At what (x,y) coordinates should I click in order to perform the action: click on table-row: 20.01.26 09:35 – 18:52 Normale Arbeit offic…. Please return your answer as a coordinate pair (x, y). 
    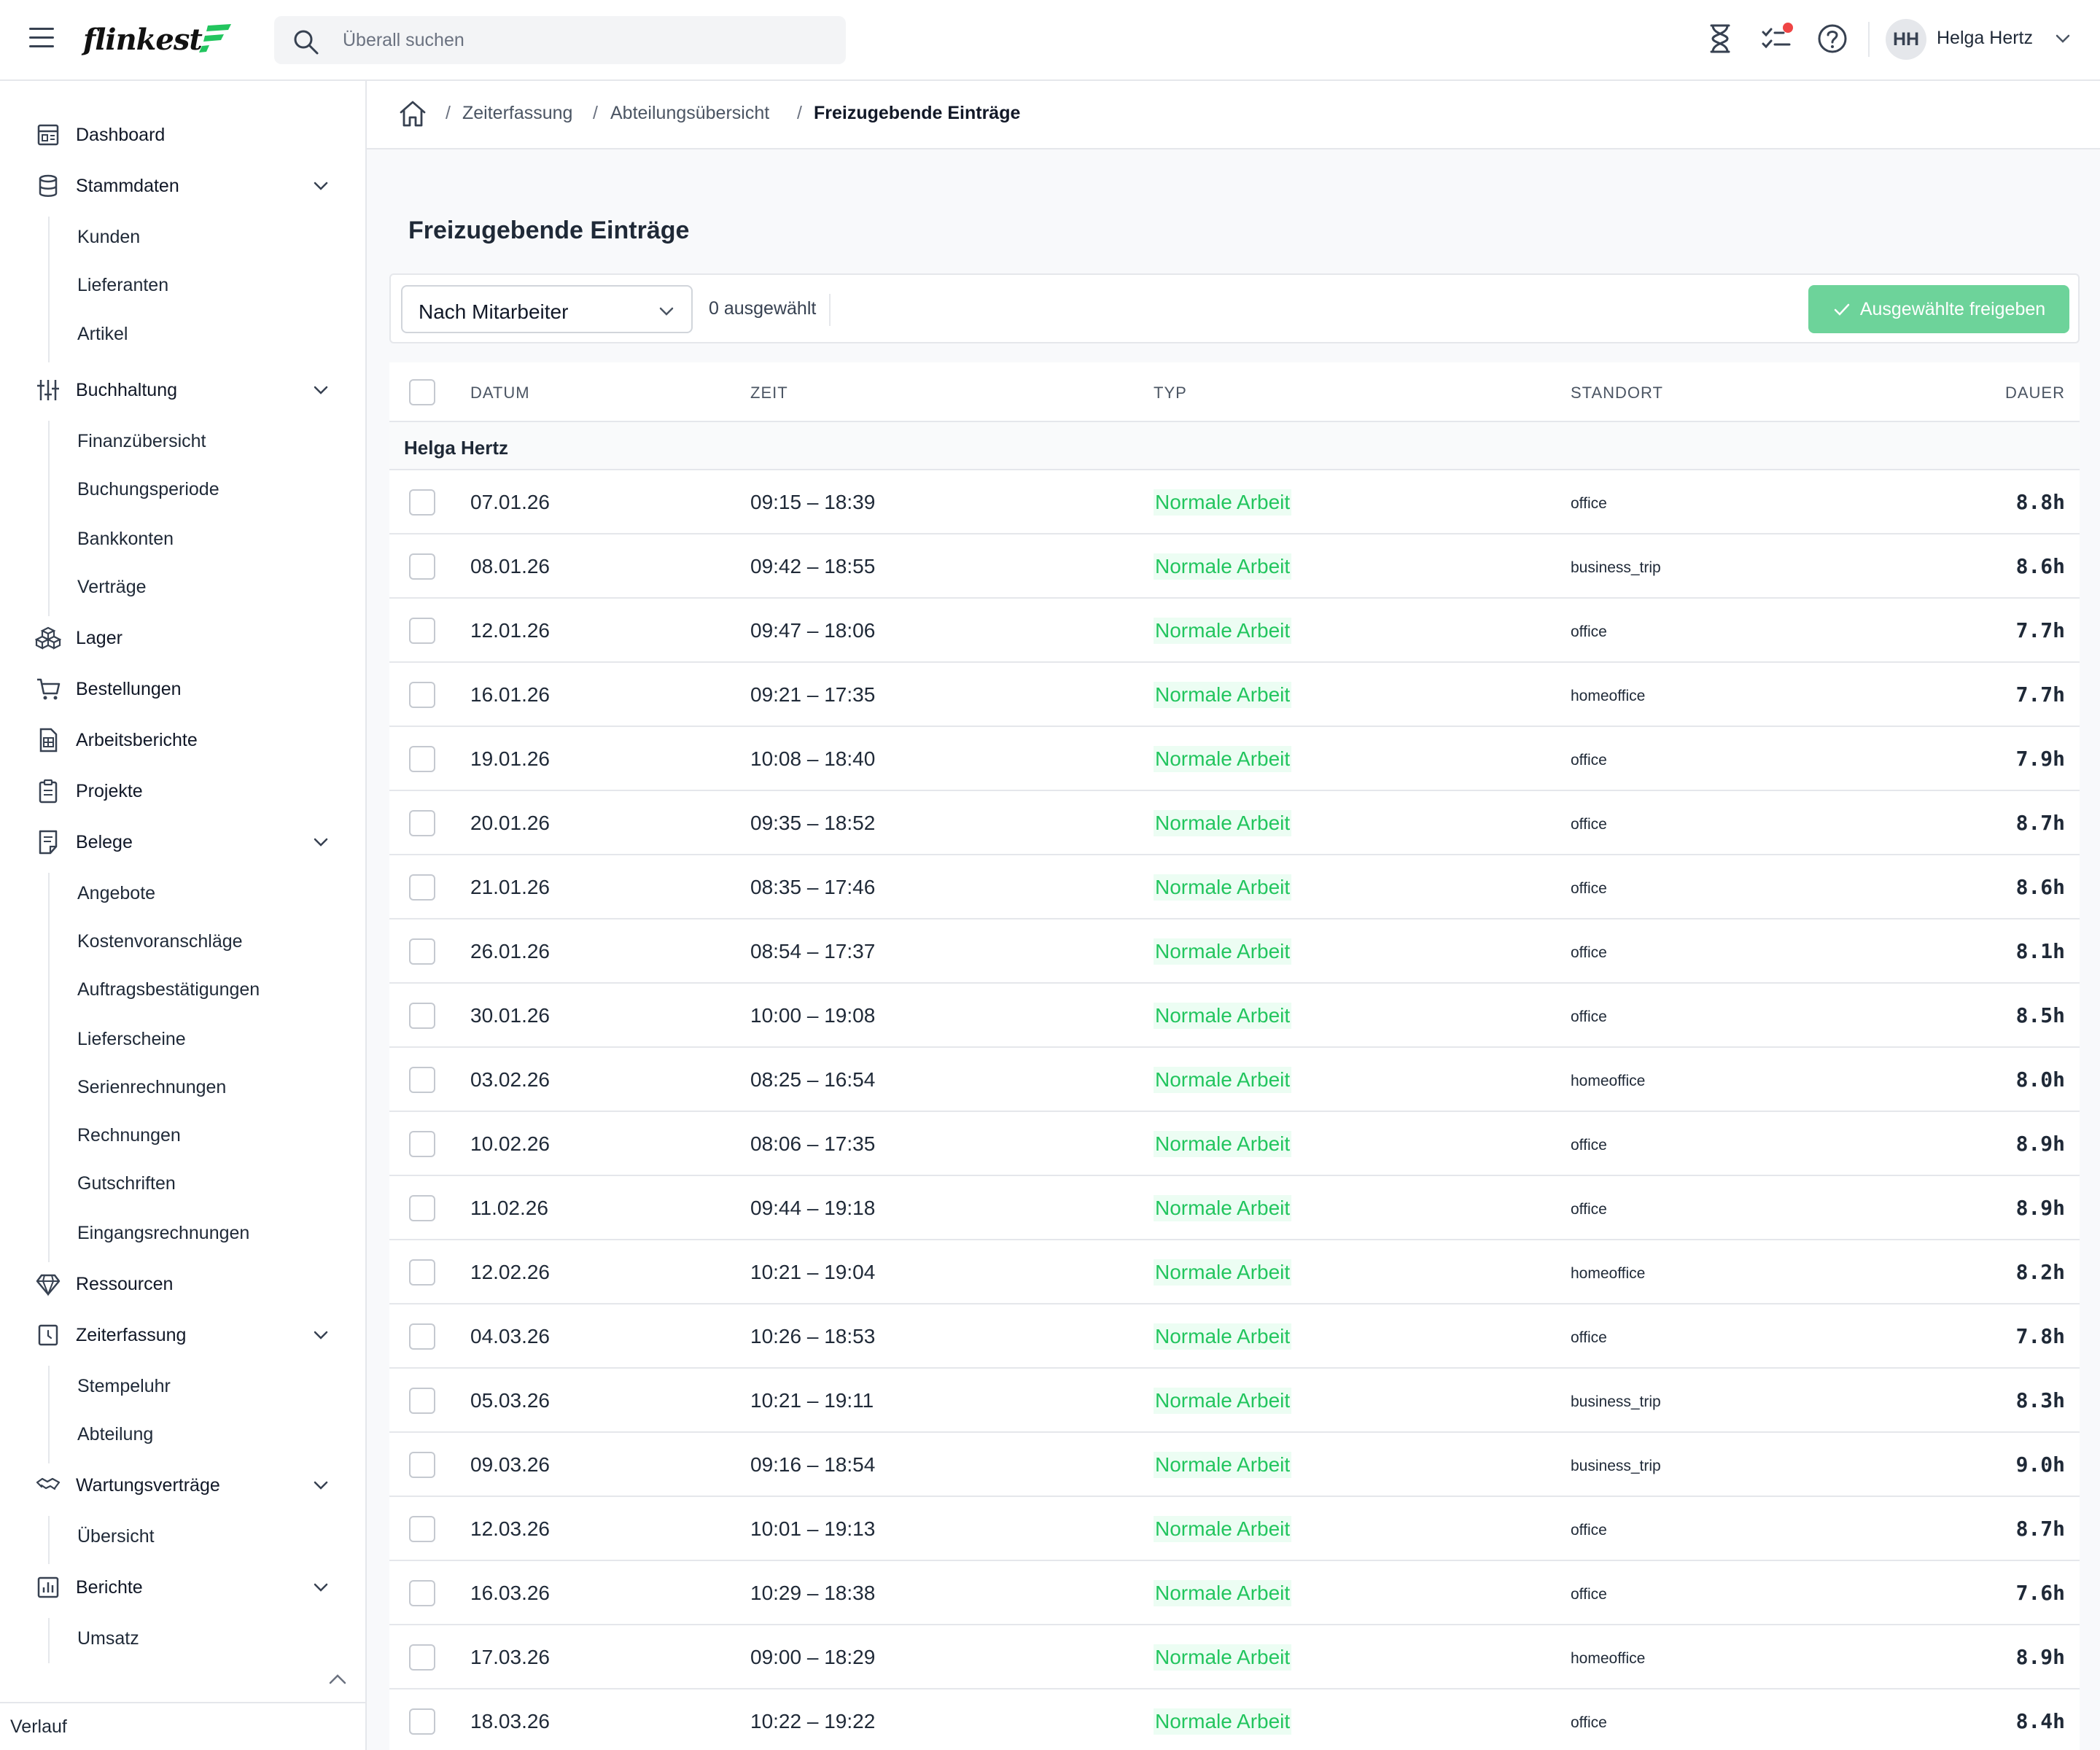
    Looking at the image, I should click on (1234, 823).